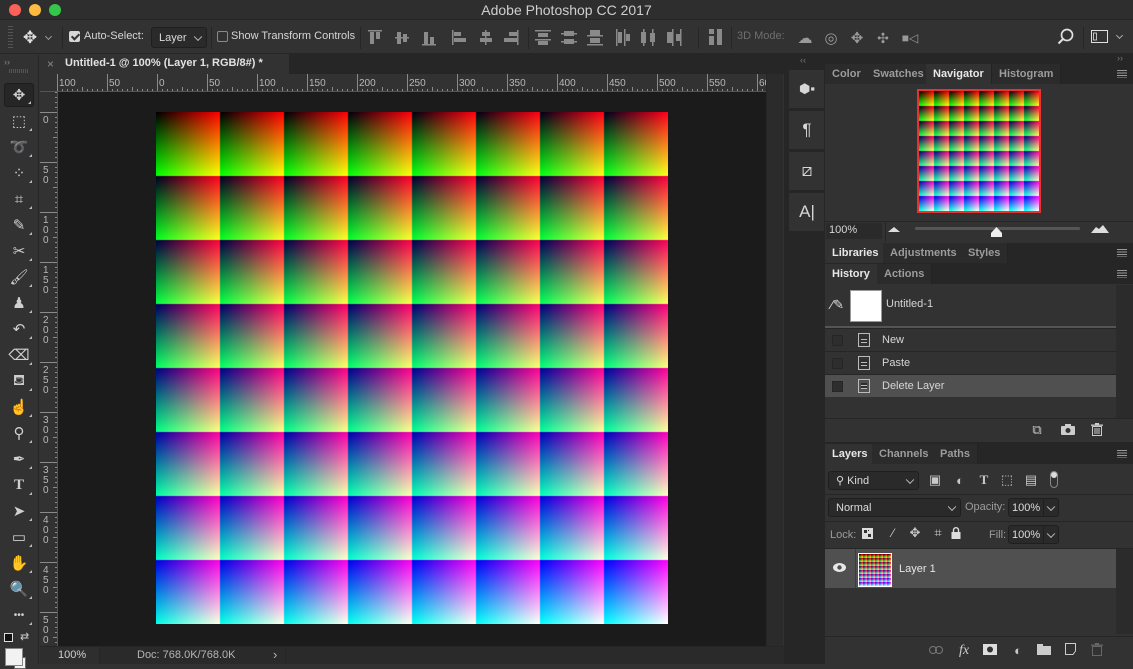 This screenshot has width=1133, height=669. I want to click on layers-panel-menu-icon, so click(1122, 454).